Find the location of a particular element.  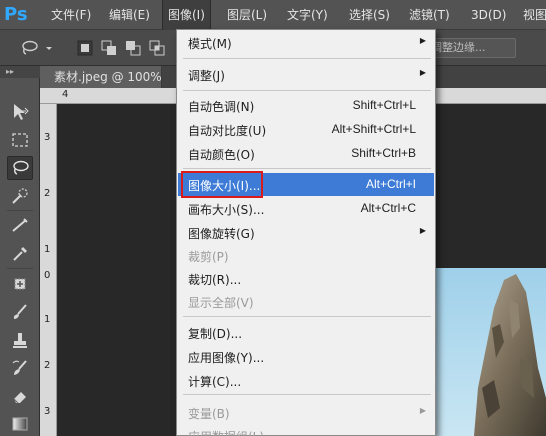

history-brush-tool-icon is located at coordinates (20, 368).